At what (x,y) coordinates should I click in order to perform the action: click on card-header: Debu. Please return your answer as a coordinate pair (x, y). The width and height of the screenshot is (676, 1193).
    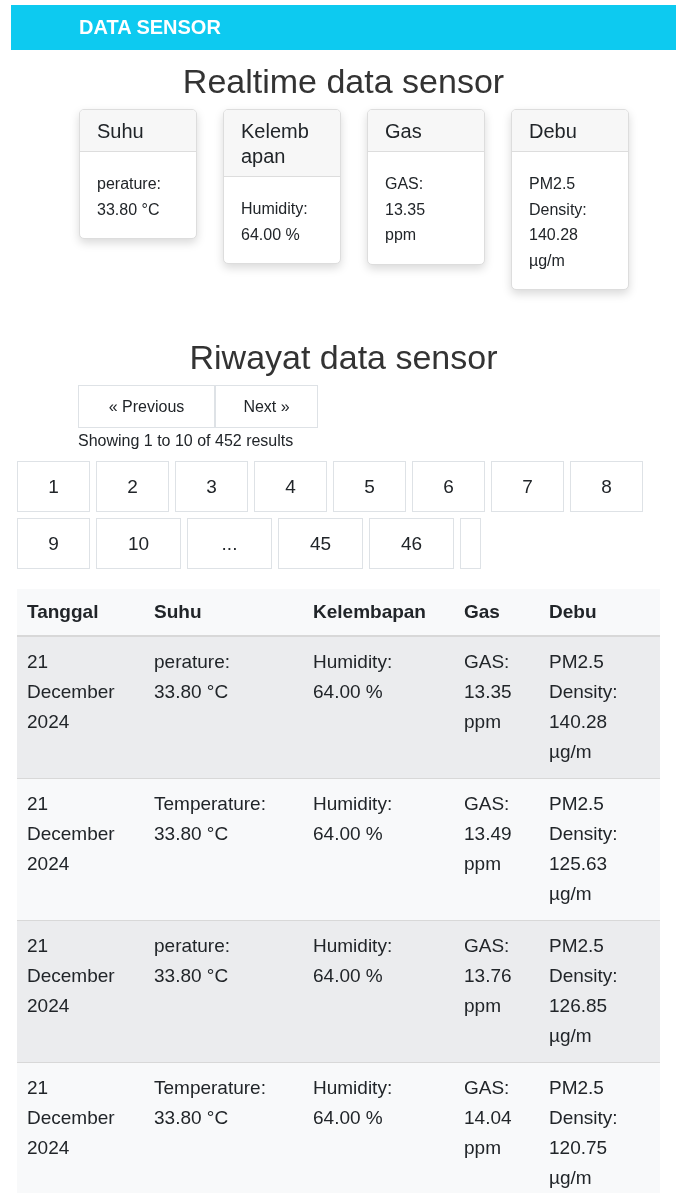
    Looking at the image, I should click on (570, 131).